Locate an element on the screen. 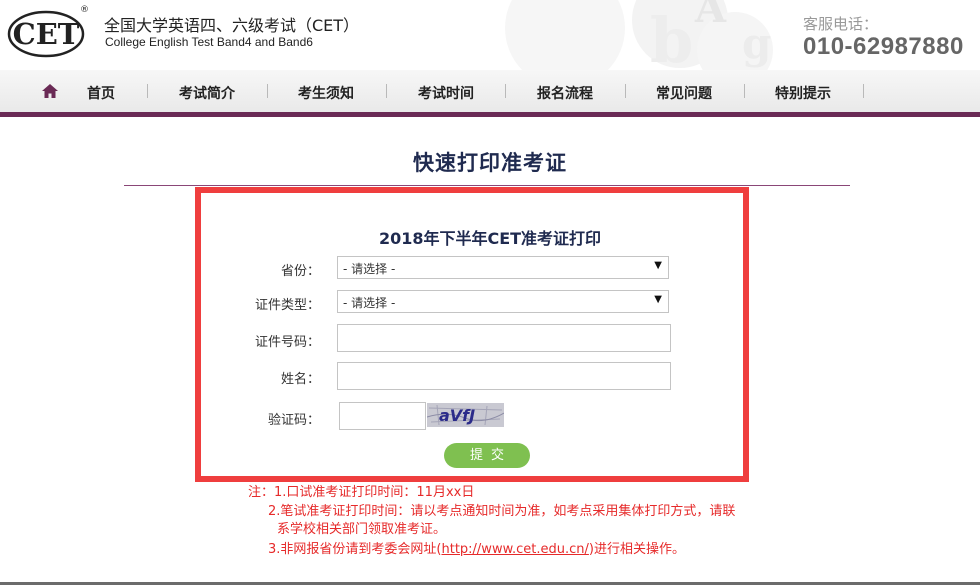 Image resolution: width=980 pixels, height=585 pixels. id-type-select-value: - 请选择 - is located at coordinates (369, 303).